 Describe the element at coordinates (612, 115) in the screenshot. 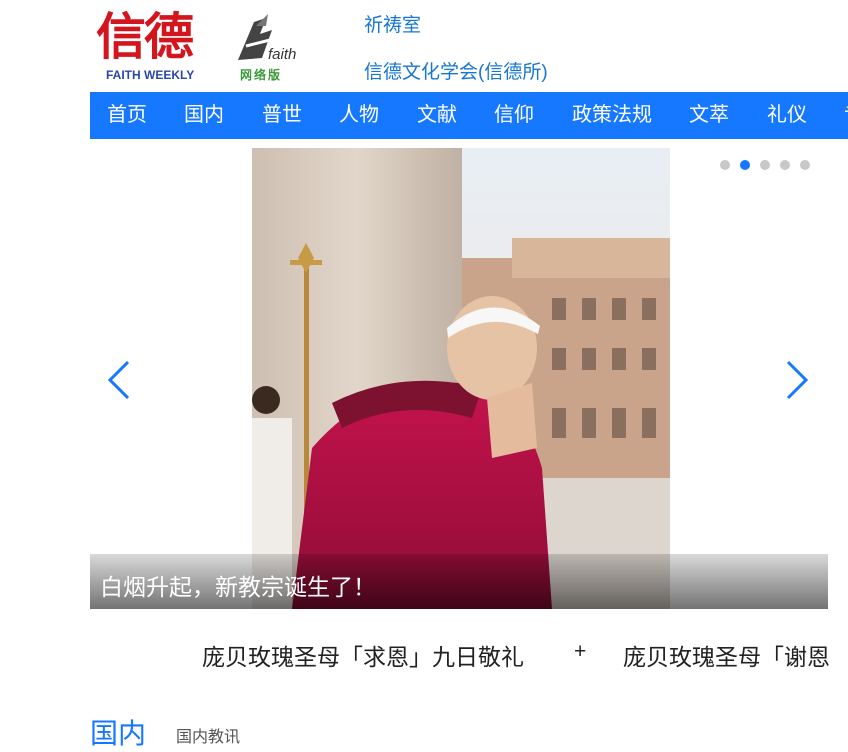

I see `nav-item-policy: 政策法规` at that location.